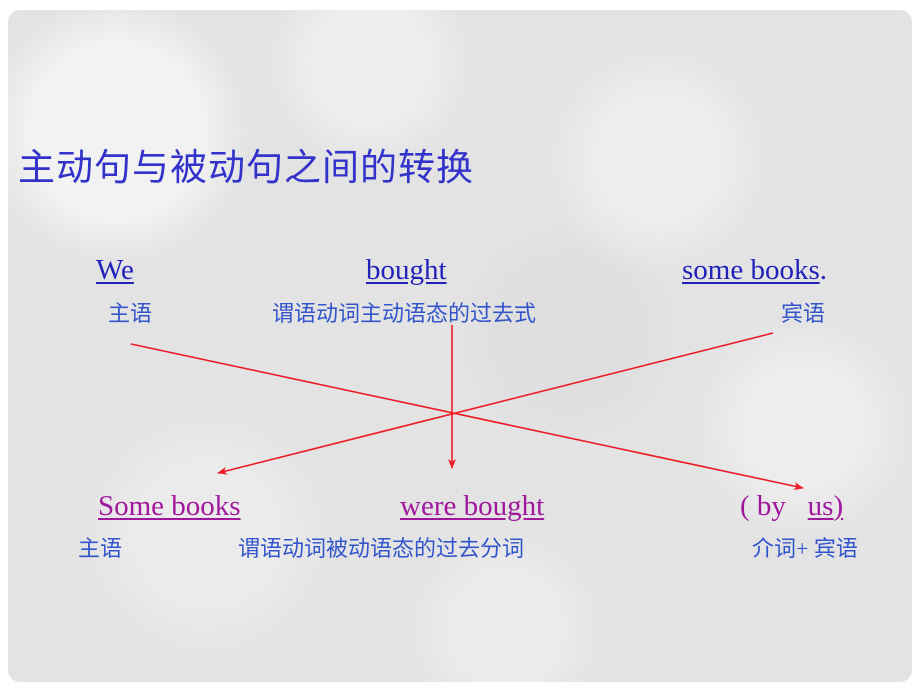 The image size is (920, 690). I want to click on passive-agent-close-paren: ), so click(838, 506).